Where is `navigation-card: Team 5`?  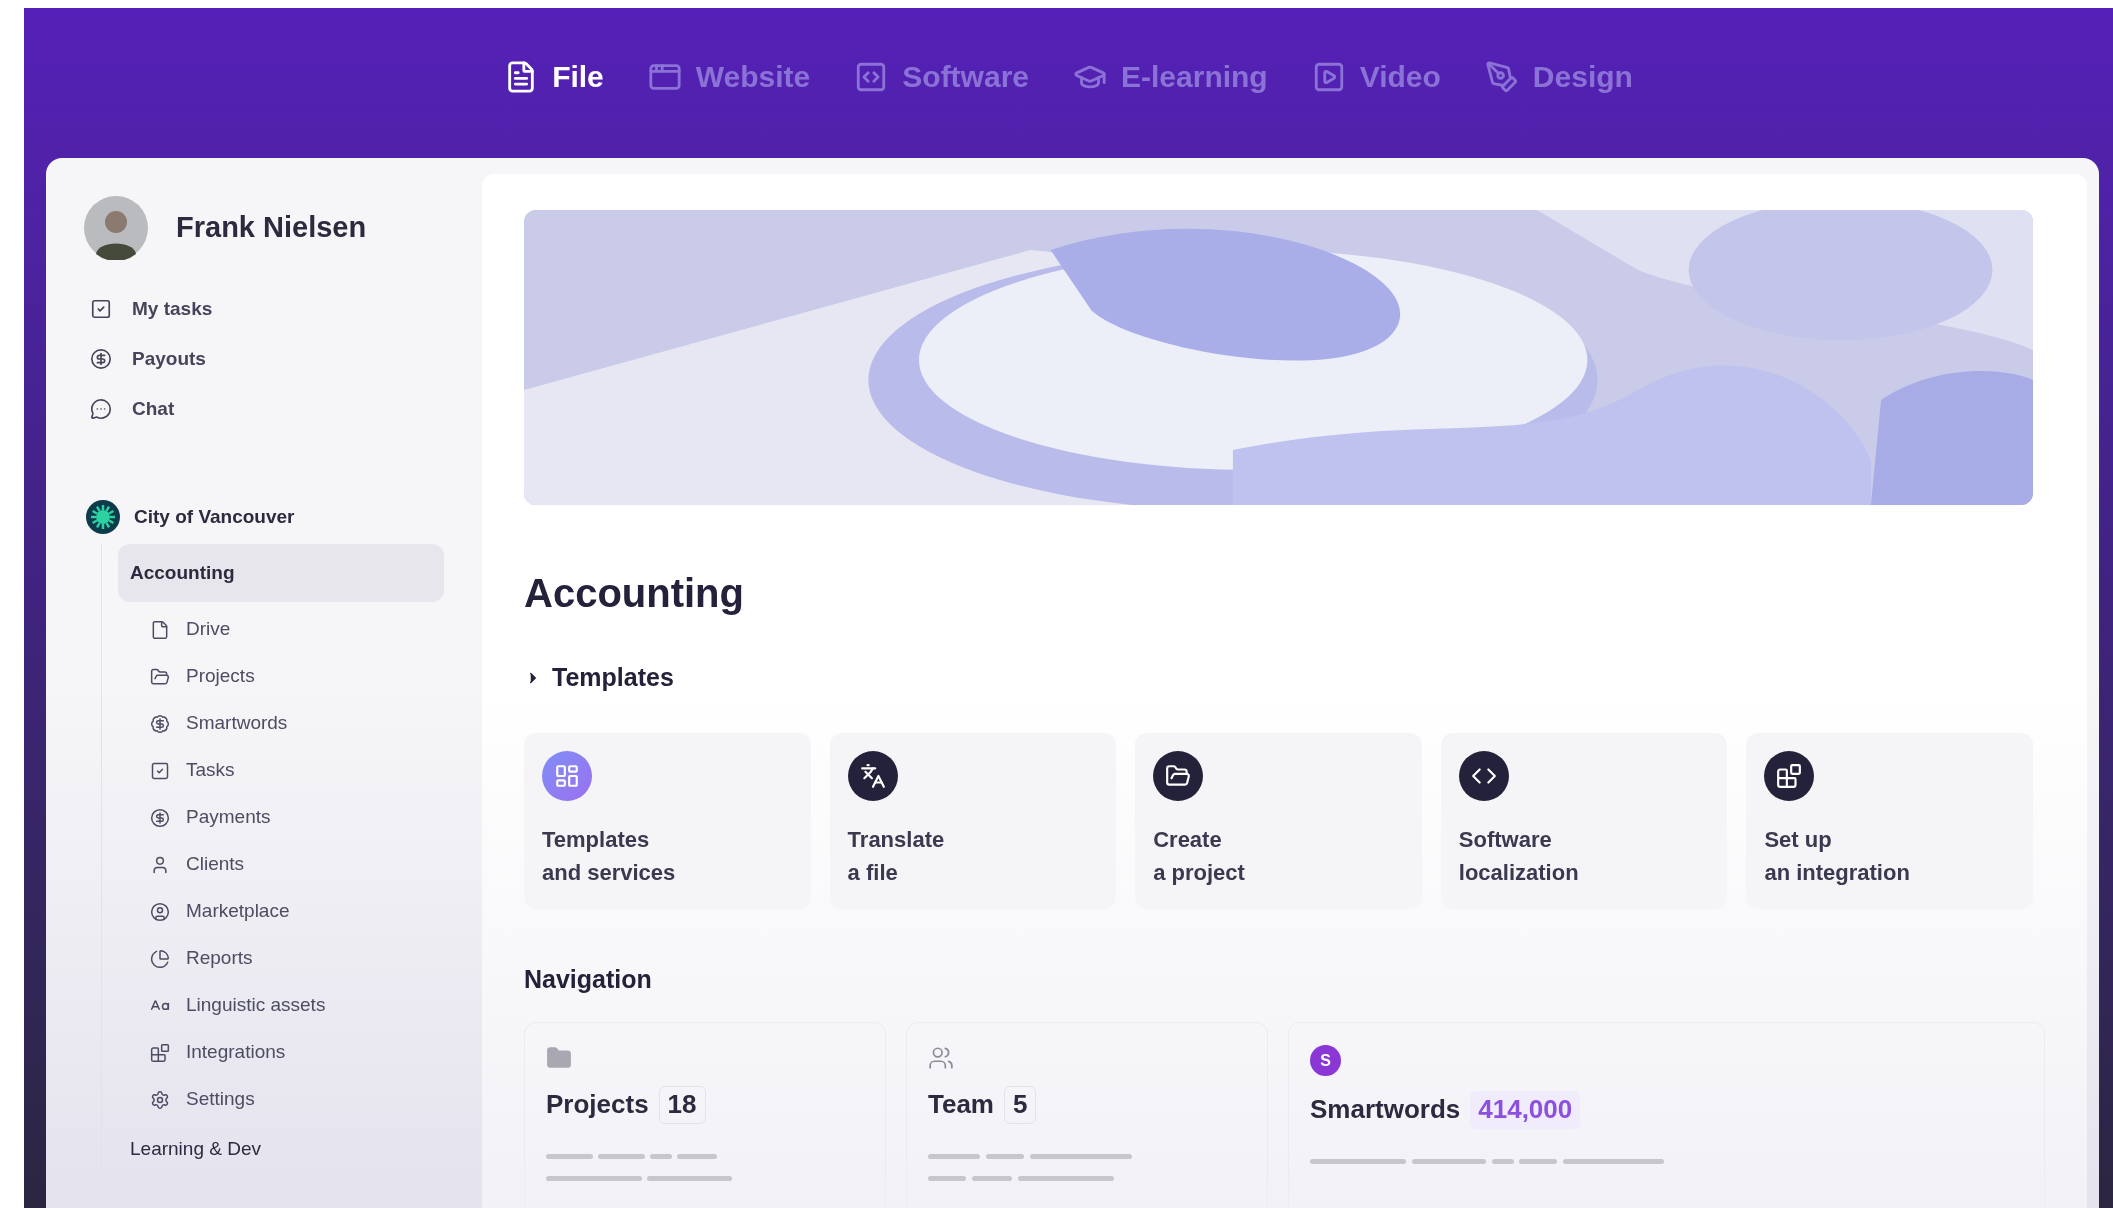 navigation-card: Team 5 is located at coordinates (1087, 1115).